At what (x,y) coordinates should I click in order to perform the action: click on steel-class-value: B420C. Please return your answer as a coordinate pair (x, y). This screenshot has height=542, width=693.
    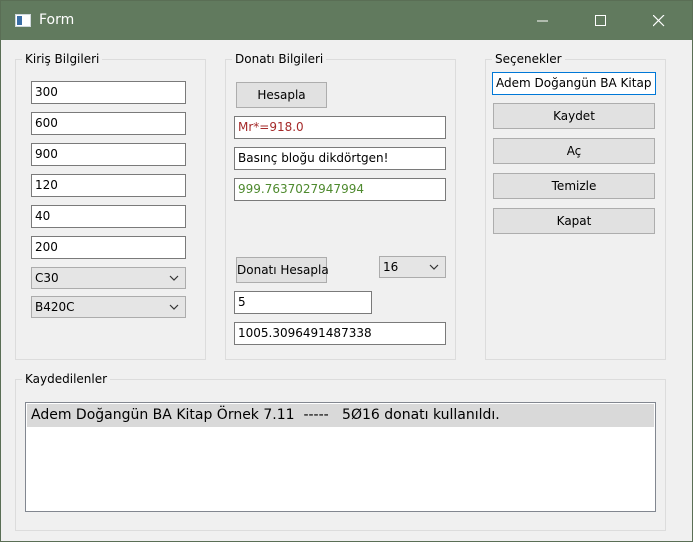
    Looking at the image, I should click on (55, 307).